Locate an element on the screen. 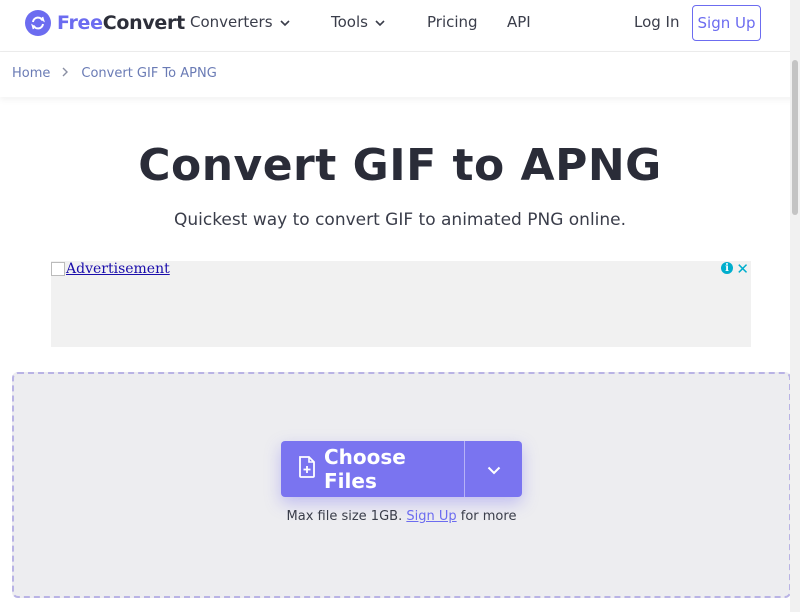 This screenshot has width=800, height=612. choose-files-main: Choose Files is located at coordinates (372, 469).